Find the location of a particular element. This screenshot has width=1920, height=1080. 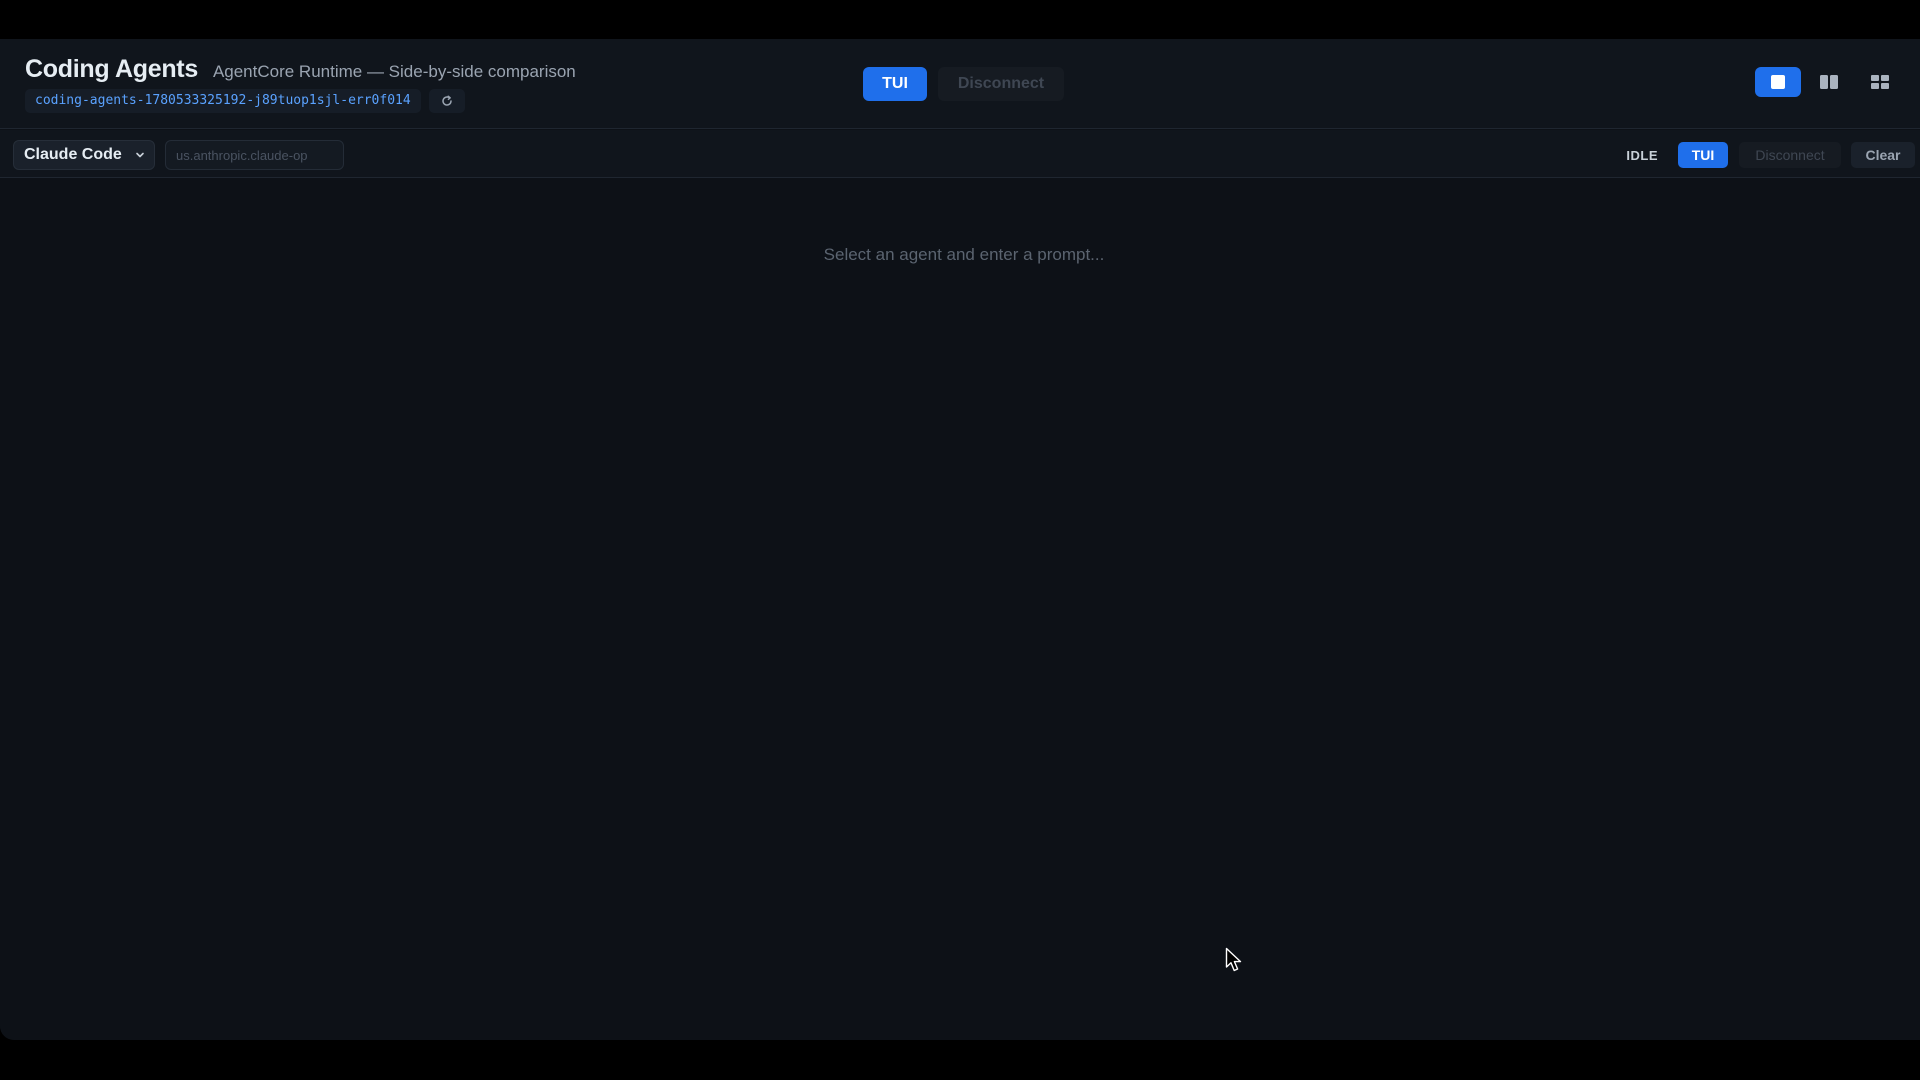

tui-button: TUI is located at coordinates (895, 84).